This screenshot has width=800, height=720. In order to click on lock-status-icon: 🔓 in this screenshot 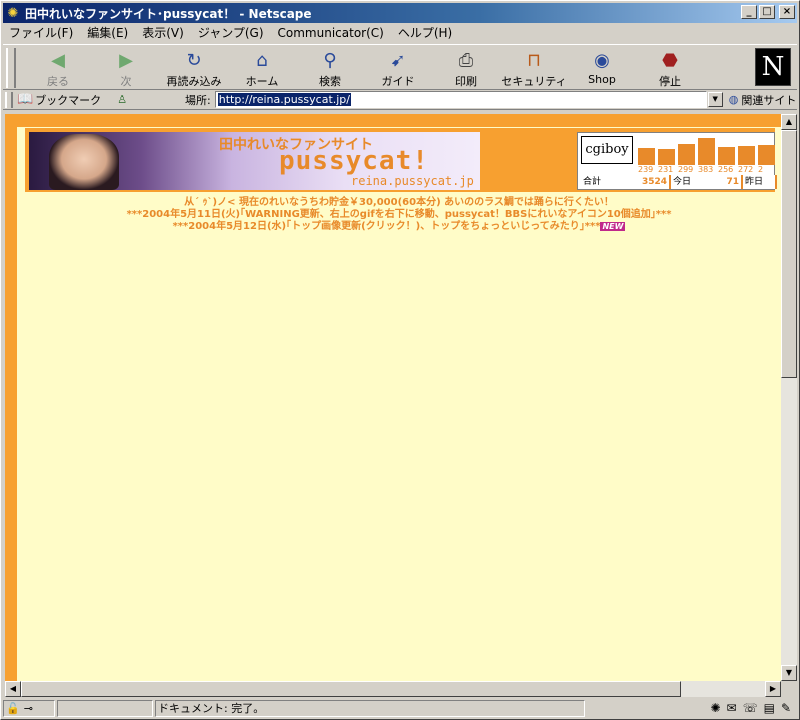, I will do `click(13, 708)`.